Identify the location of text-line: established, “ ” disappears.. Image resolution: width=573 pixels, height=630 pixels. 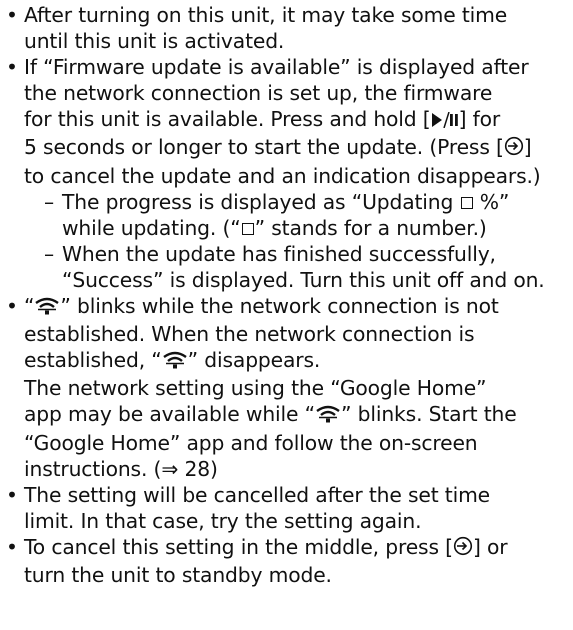
(297, 361).